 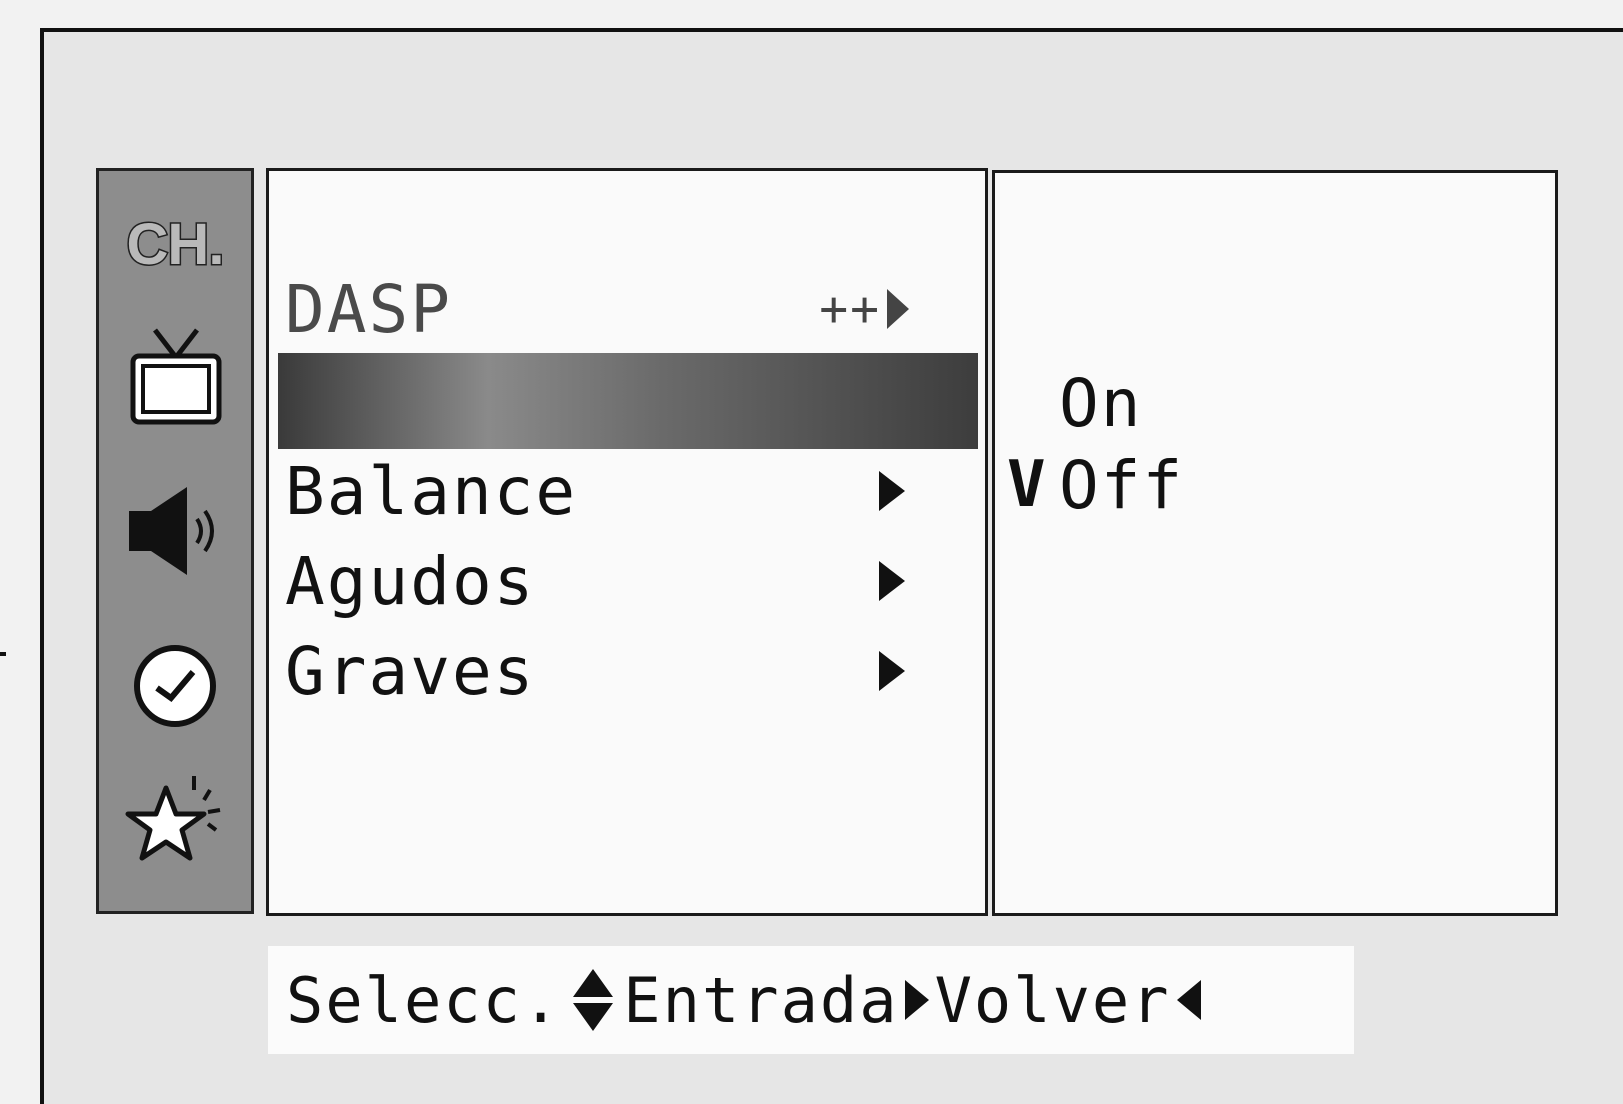 I want to click on help-bar: Selecc. Entrada Volver, so click(x=811, y=1000).